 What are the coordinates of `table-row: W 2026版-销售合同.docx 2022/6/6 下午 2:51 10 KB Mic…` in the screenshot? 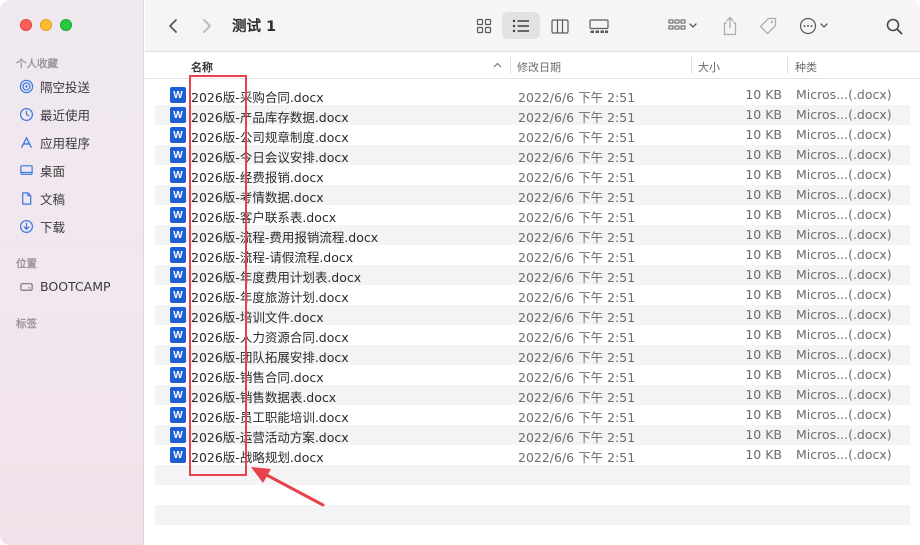 It's located at (532, 375).